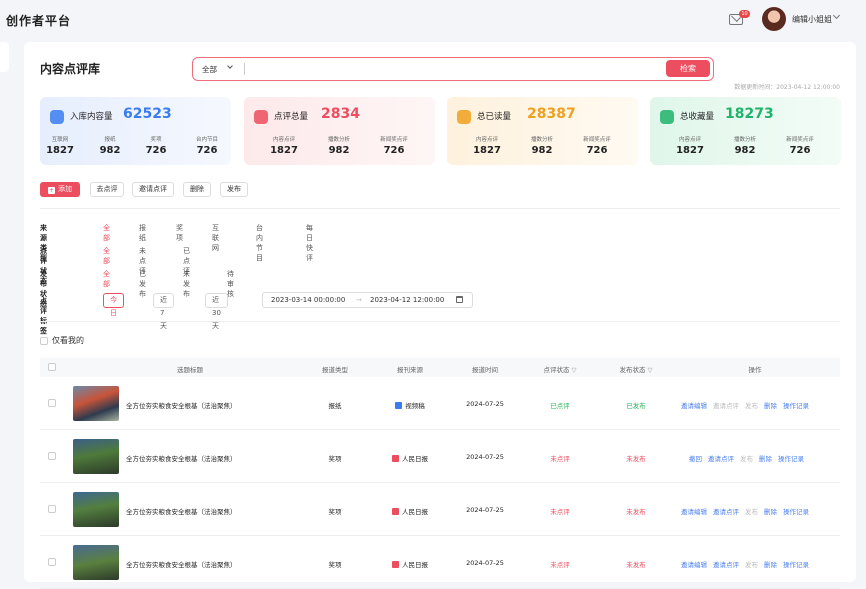 This screenshot has height=589, width=866. I want to click on only-mine-checkbox, so click(44, 341).